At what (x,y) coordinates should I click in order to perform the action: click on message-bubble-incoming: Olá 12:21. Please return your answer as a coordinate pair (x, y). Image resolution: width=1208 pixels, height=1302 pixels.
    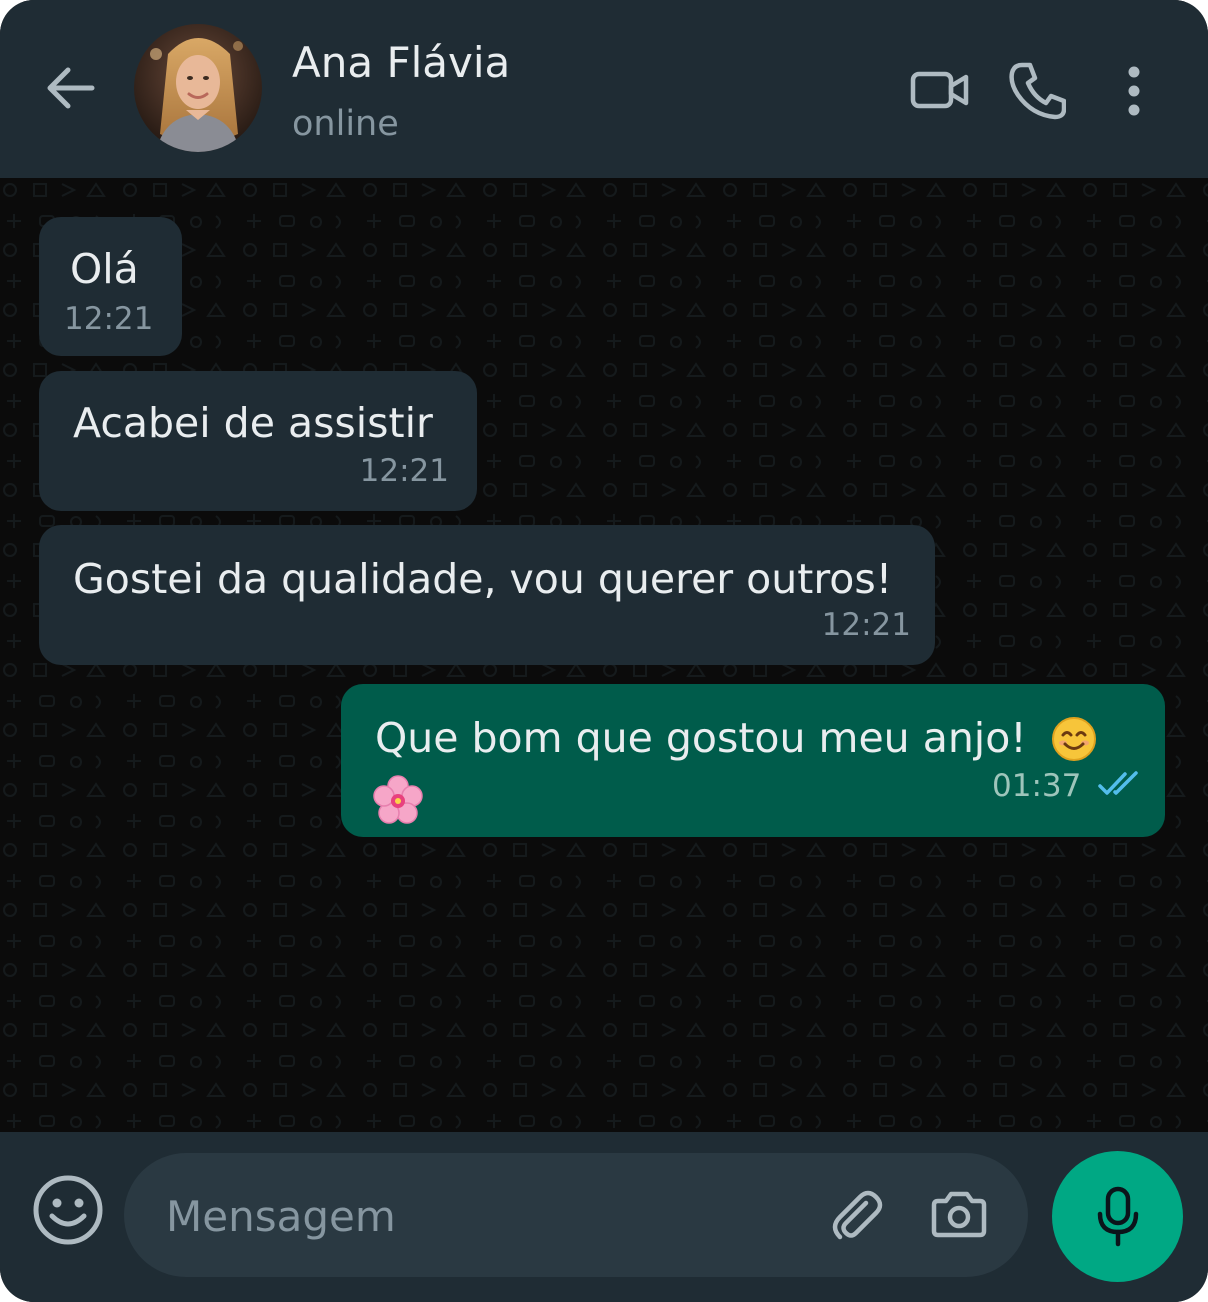
    Looking at the image, I should click on (110, 286).